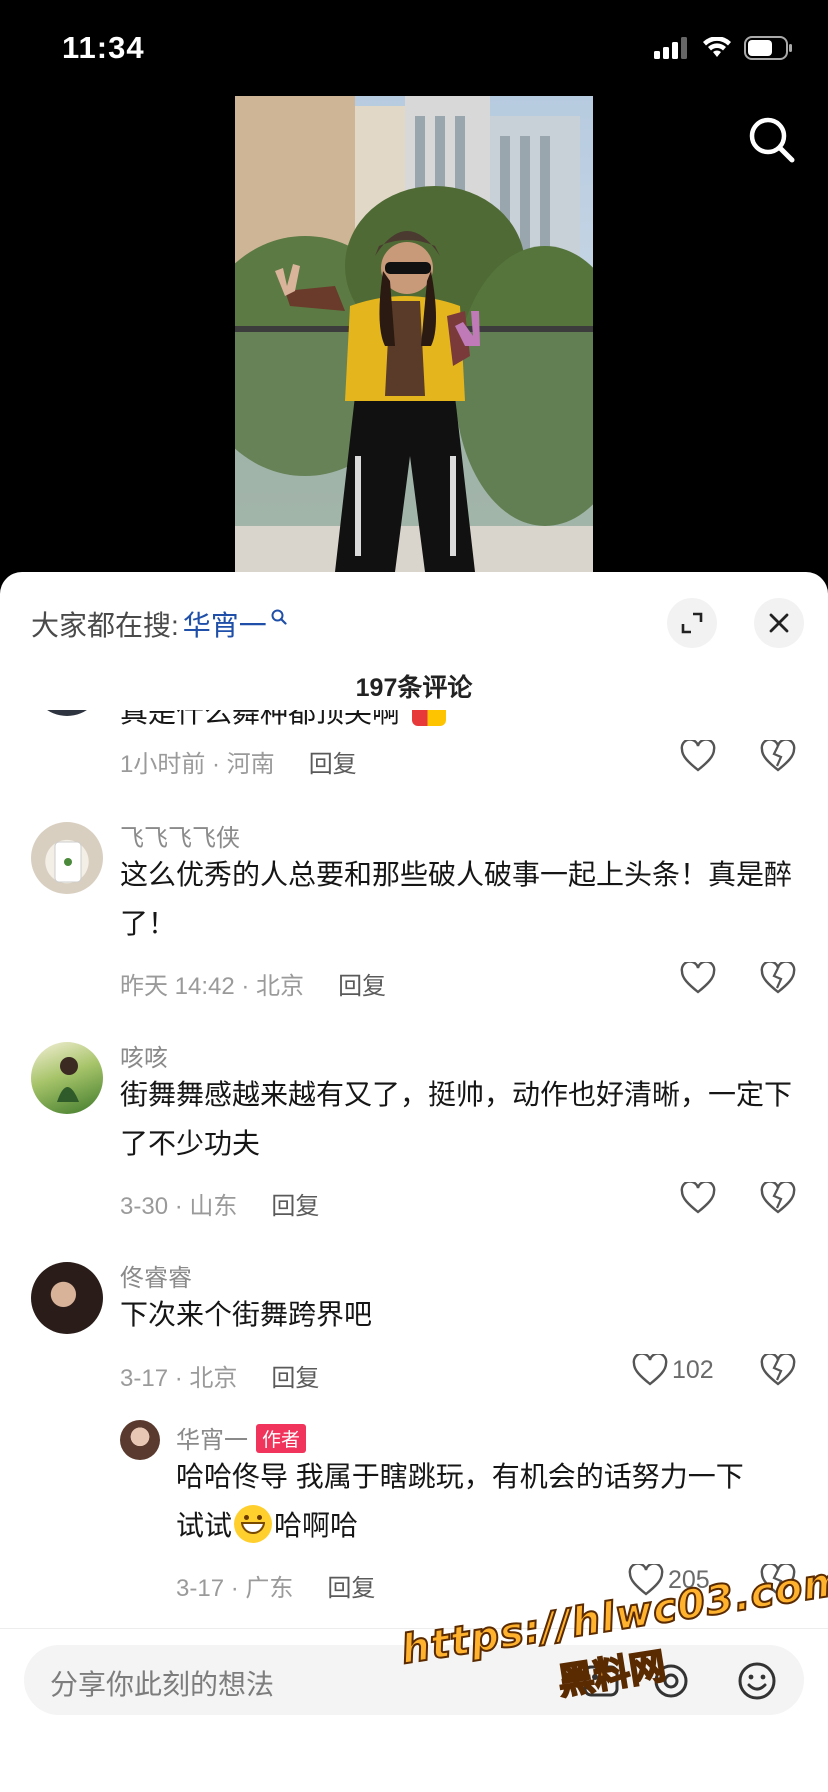 The height and width of the screenshot is (1792, 828). I want to click on comment-meta: 3-17 · 北京 回复, so click(219, 1375).